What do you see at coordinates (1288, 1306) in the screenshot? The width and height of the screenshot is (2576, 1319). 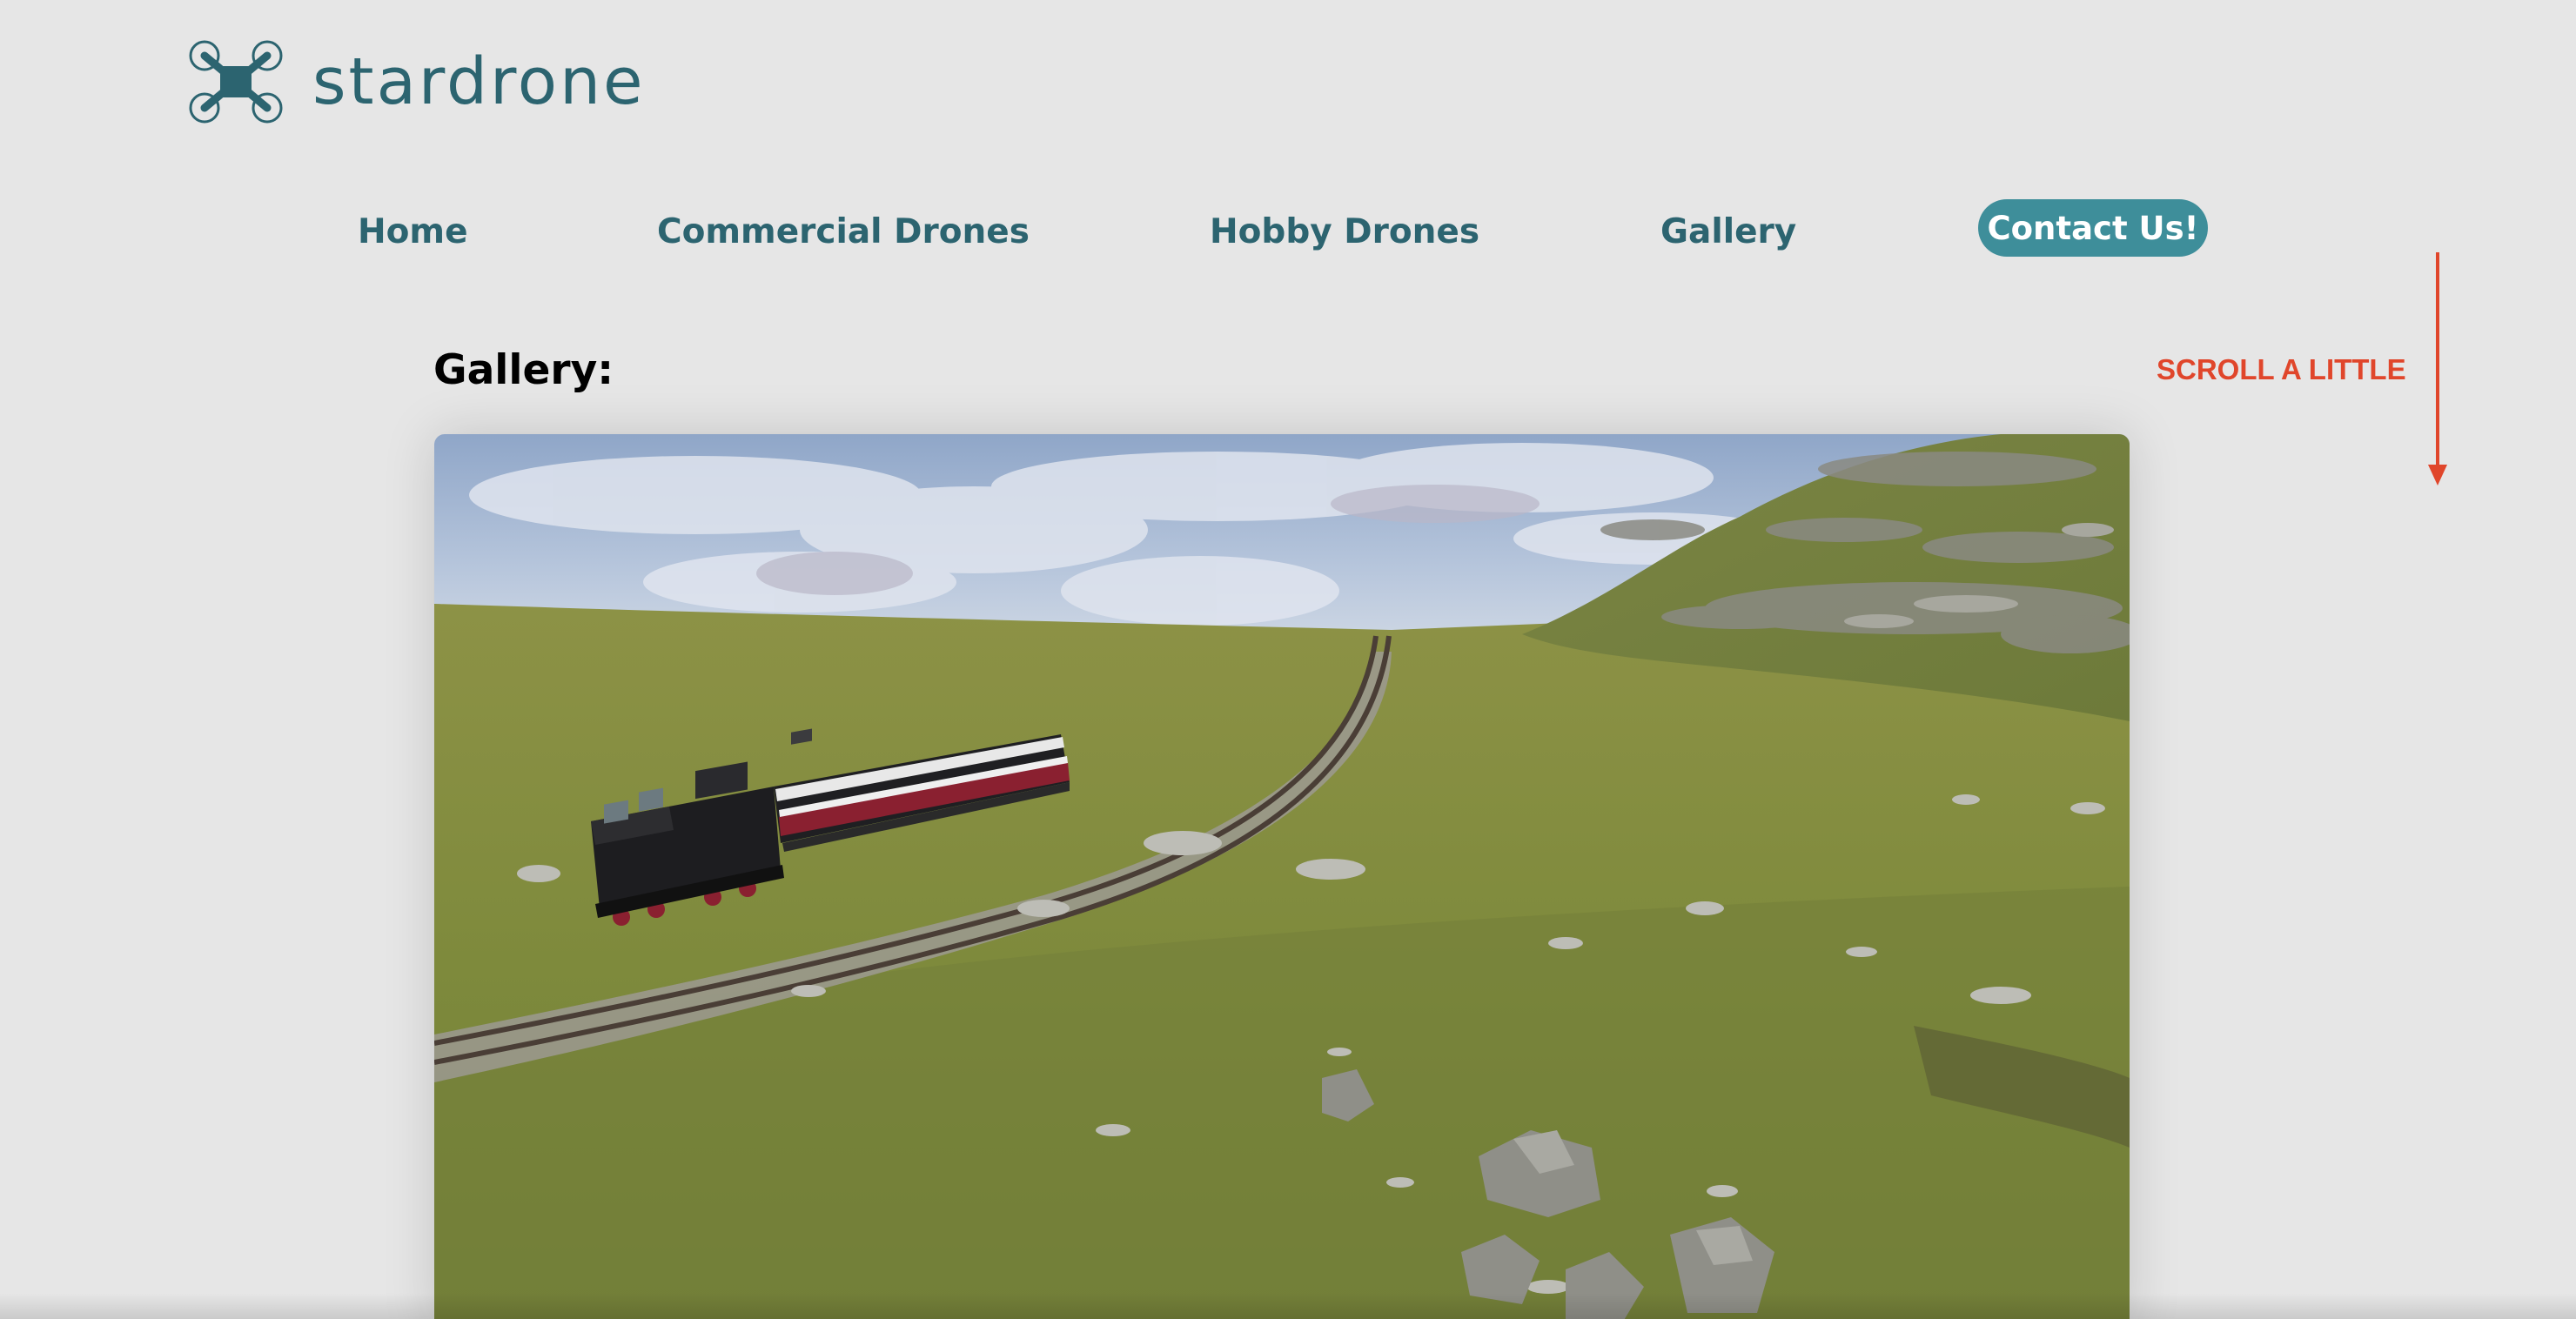 I see `bottom-shade` at bounding box center [1288, 1306].